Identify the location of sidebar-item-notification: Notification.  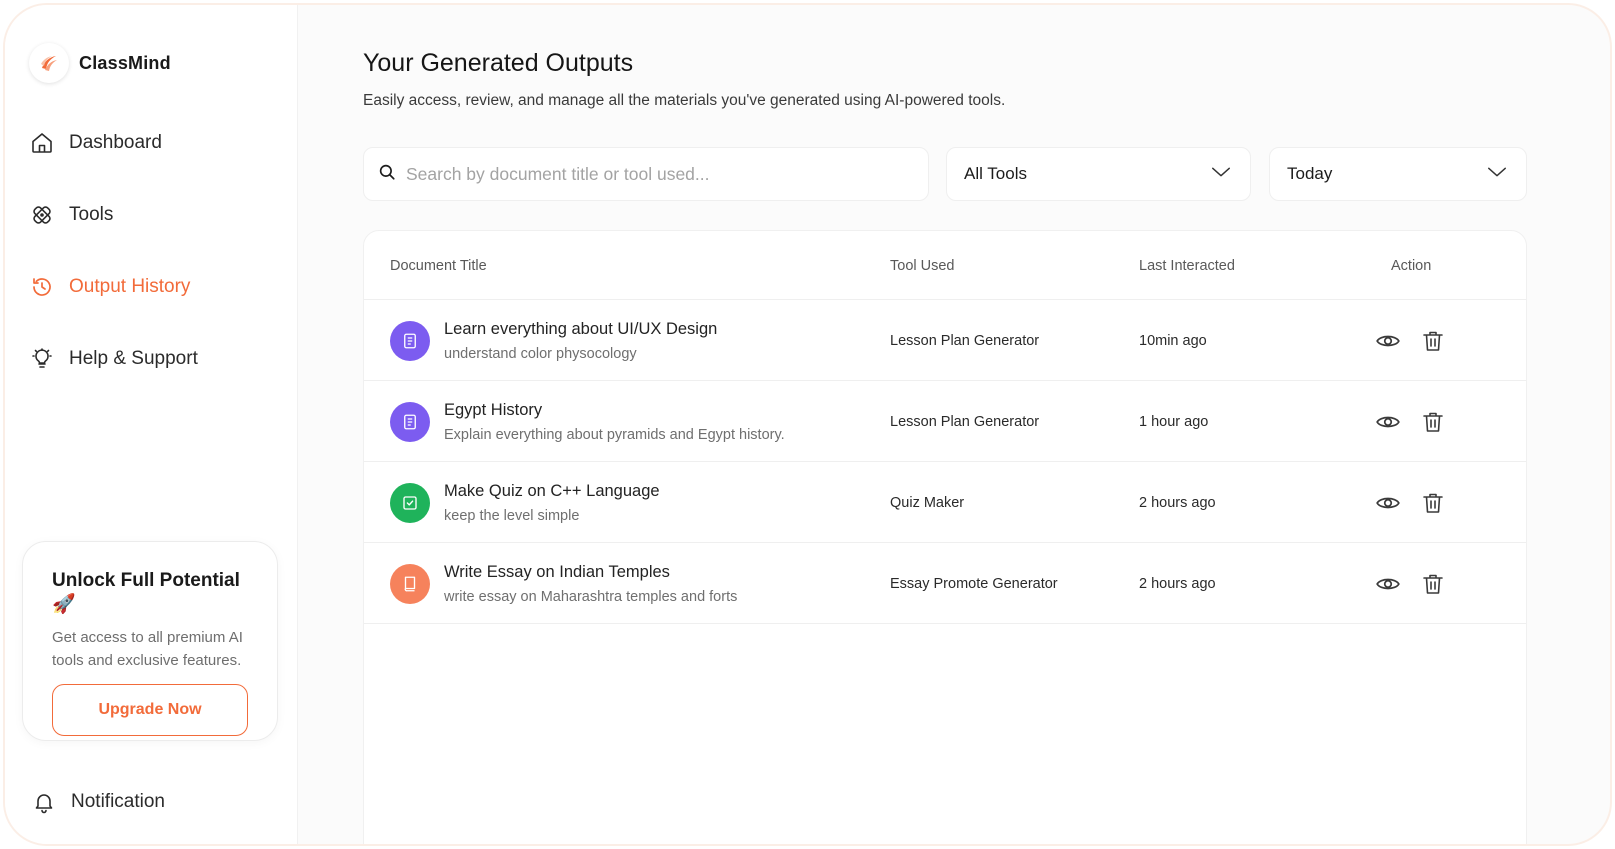
(98, 802).